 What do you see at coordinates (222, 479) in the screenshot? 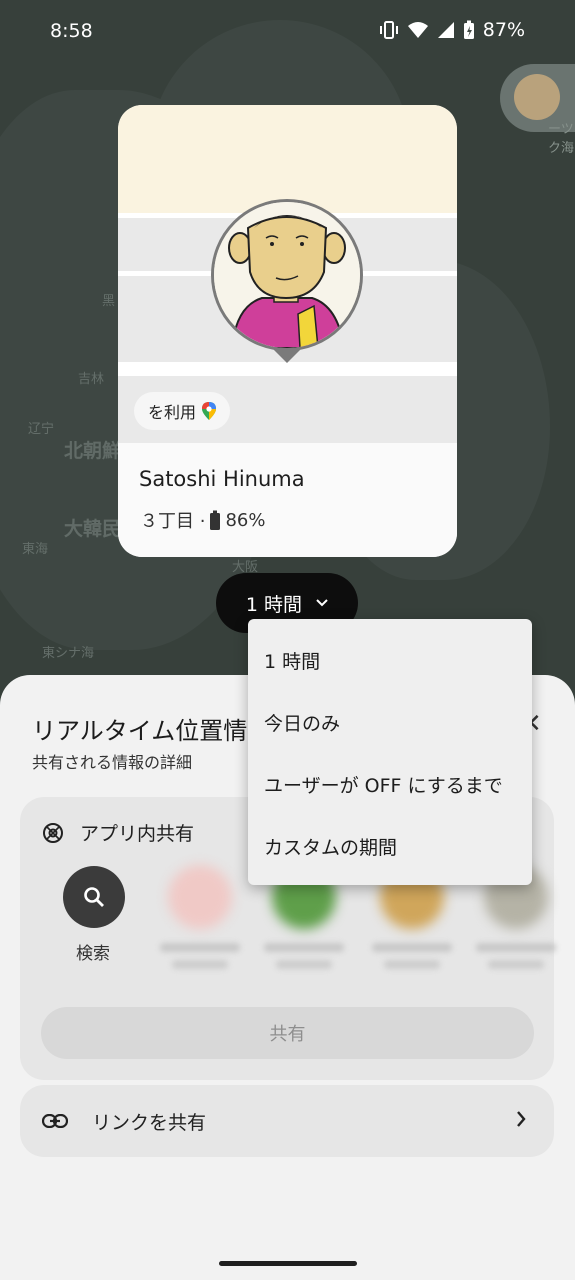
I see `contact-name: Satoshi Hinuma` at bounding box center [222, 479].